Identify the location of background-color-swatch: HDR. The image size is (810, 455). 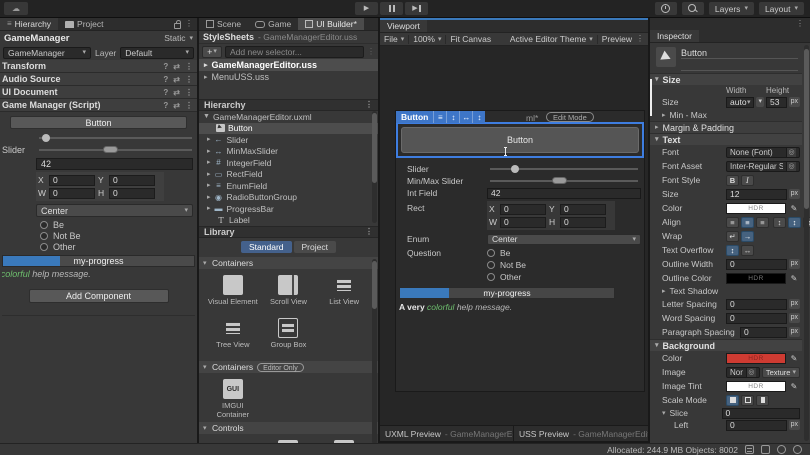
(756, 358).